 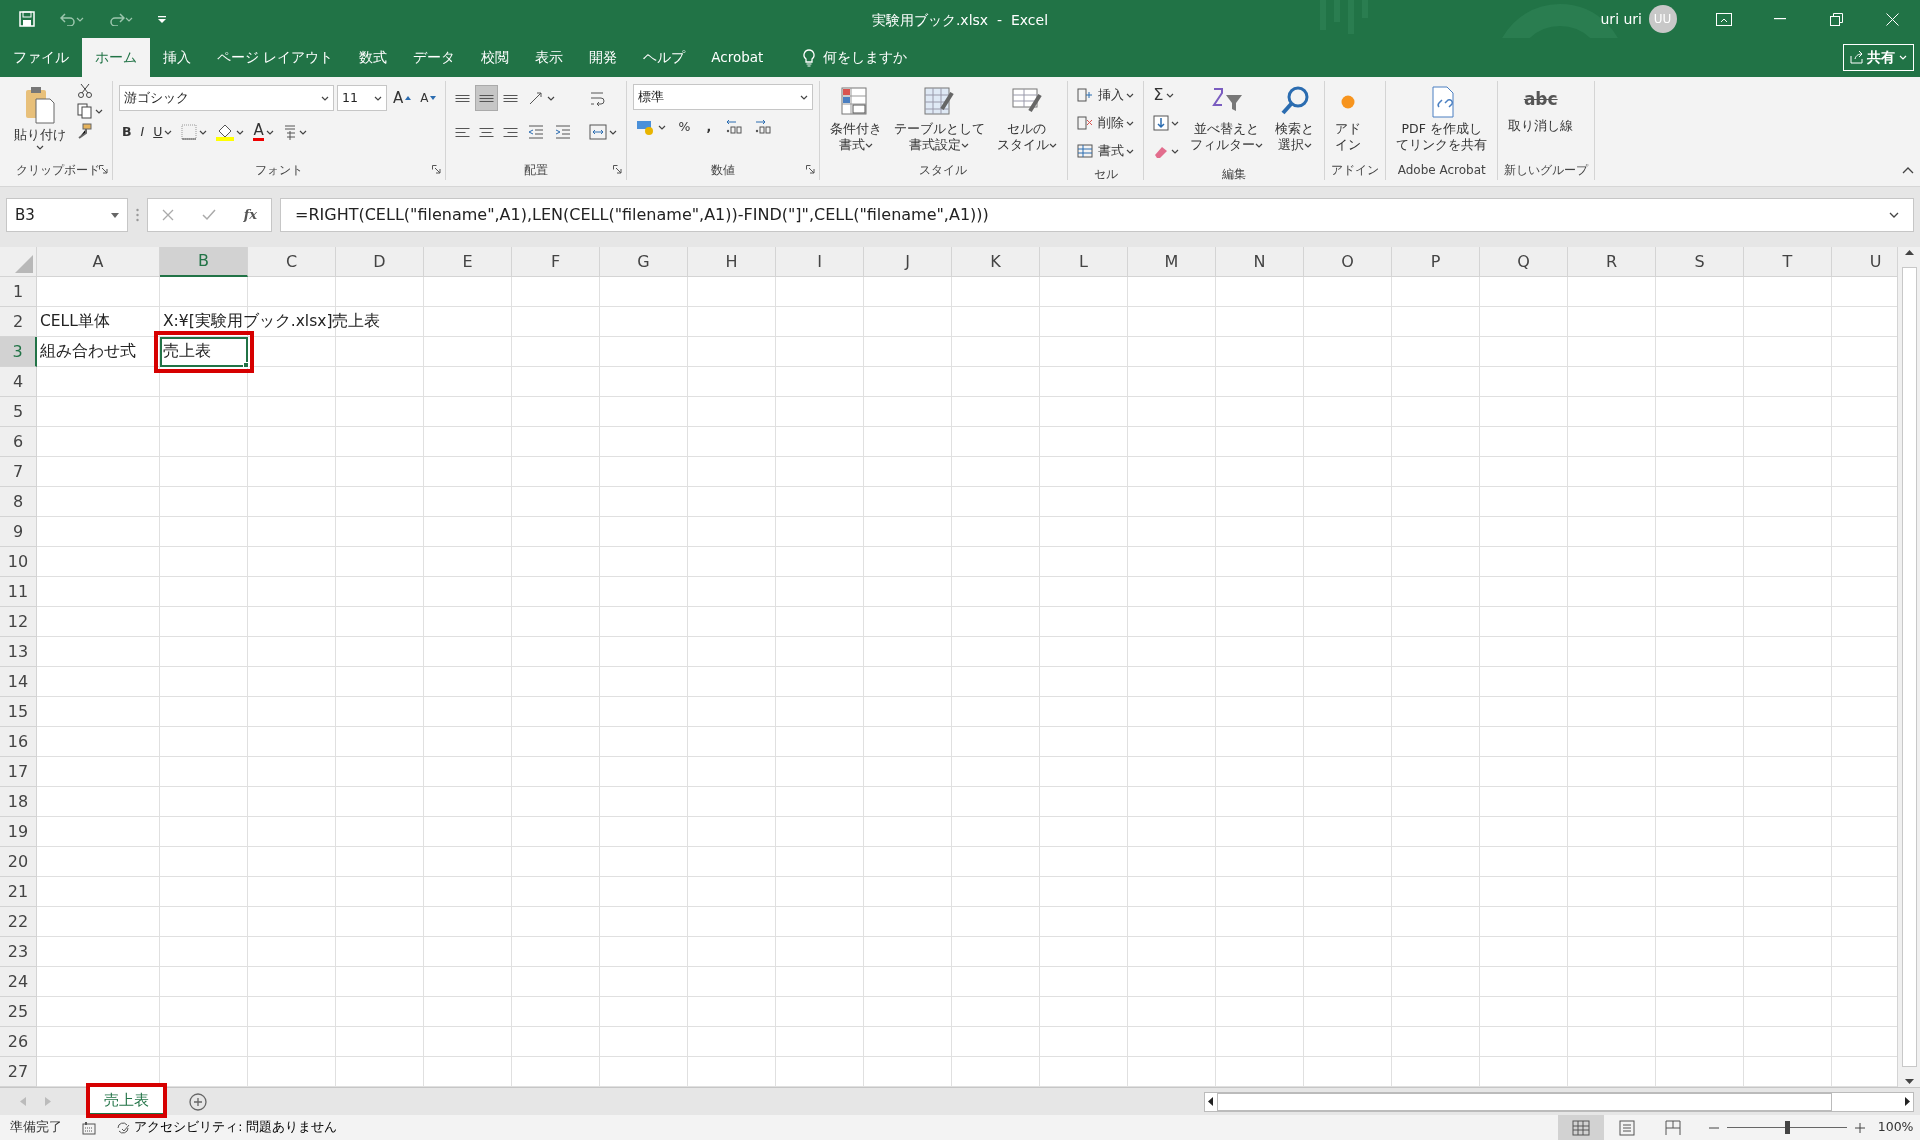 What do you see at coordinates (18, 1072) in the screenshot?
I see `row-header: 27` at bounding box center [18, 1072].